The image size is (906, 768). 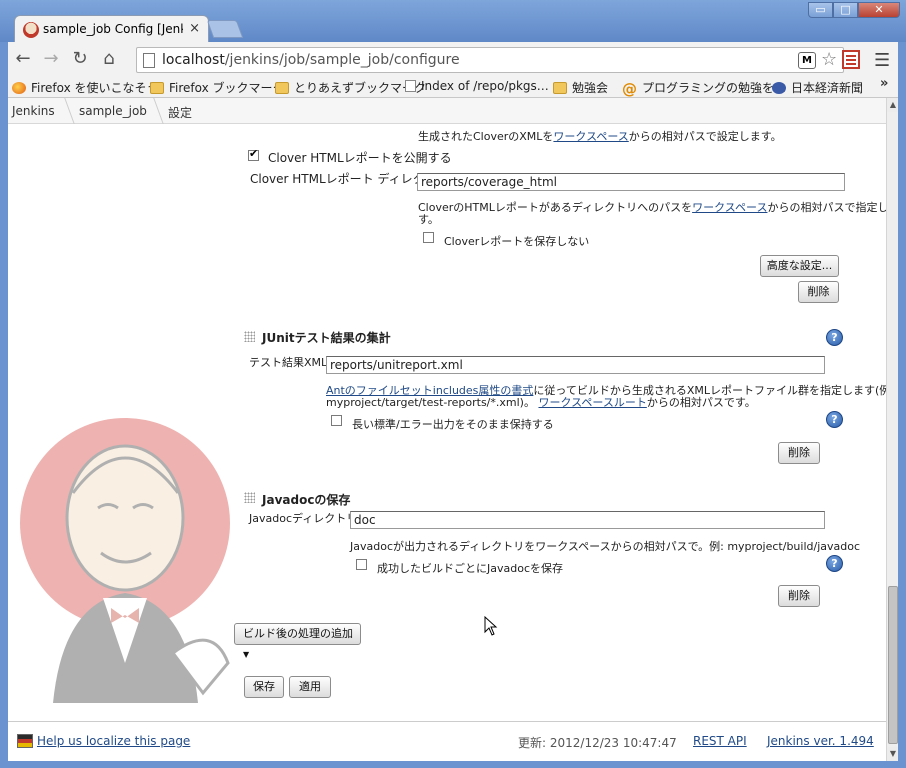 I want to click on clover-publish-checkbox, so click(x=253, y=154).